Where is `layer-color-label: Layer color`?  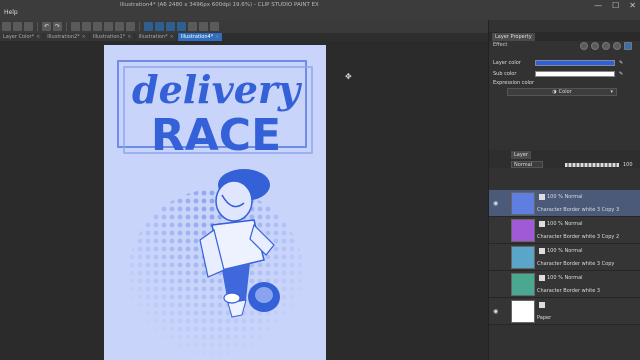
layer-color-label: Layer color is located at coordinates (507, 63).